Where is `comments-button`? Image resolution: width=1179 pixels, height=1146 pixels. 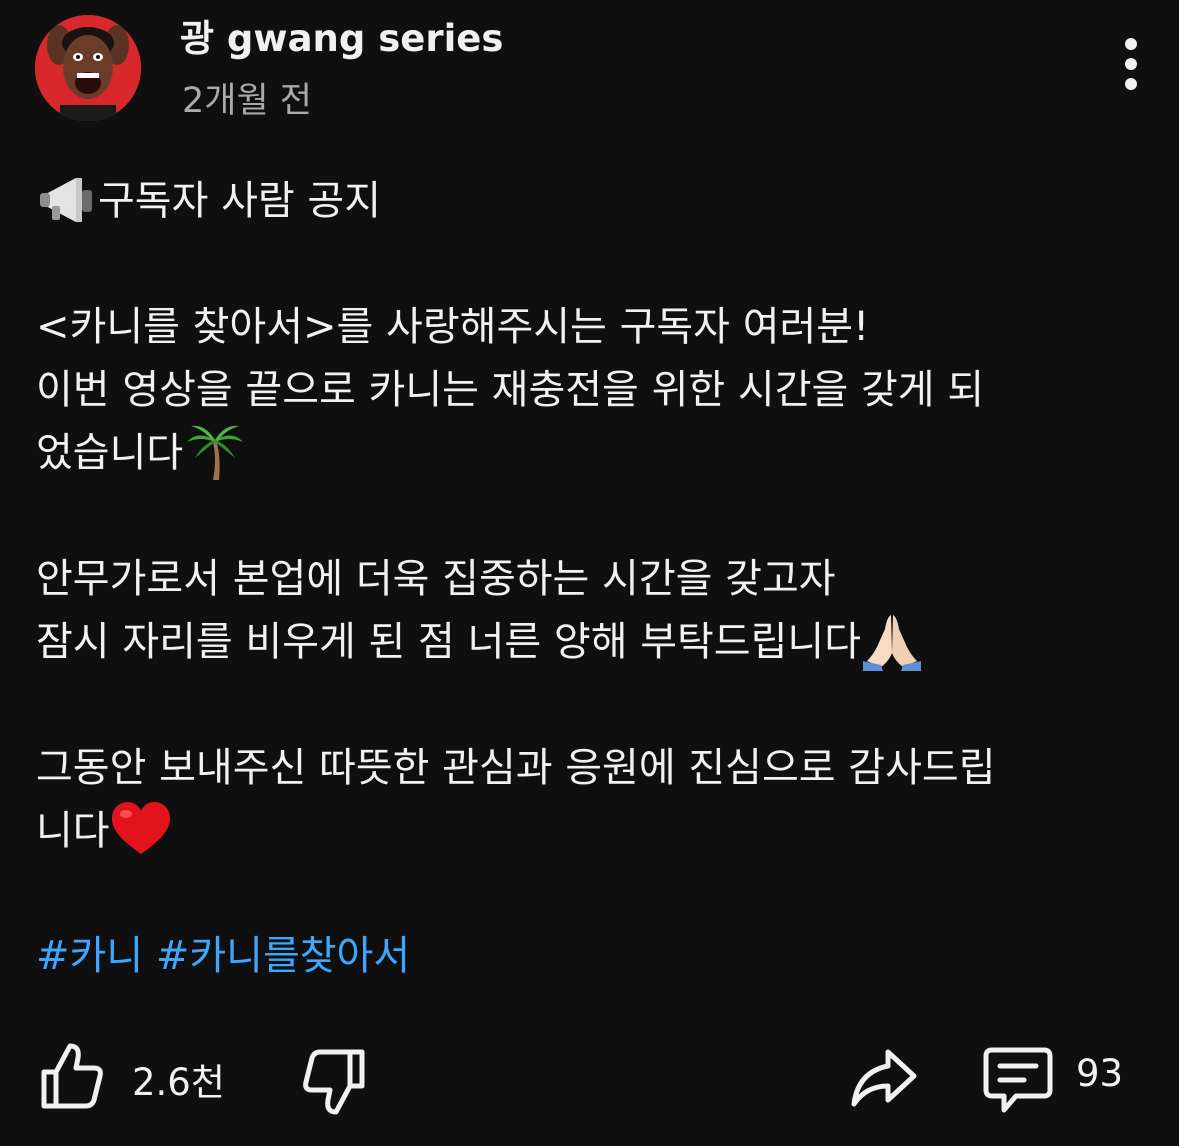 comments-button is located at coordinates (1018, 1080).